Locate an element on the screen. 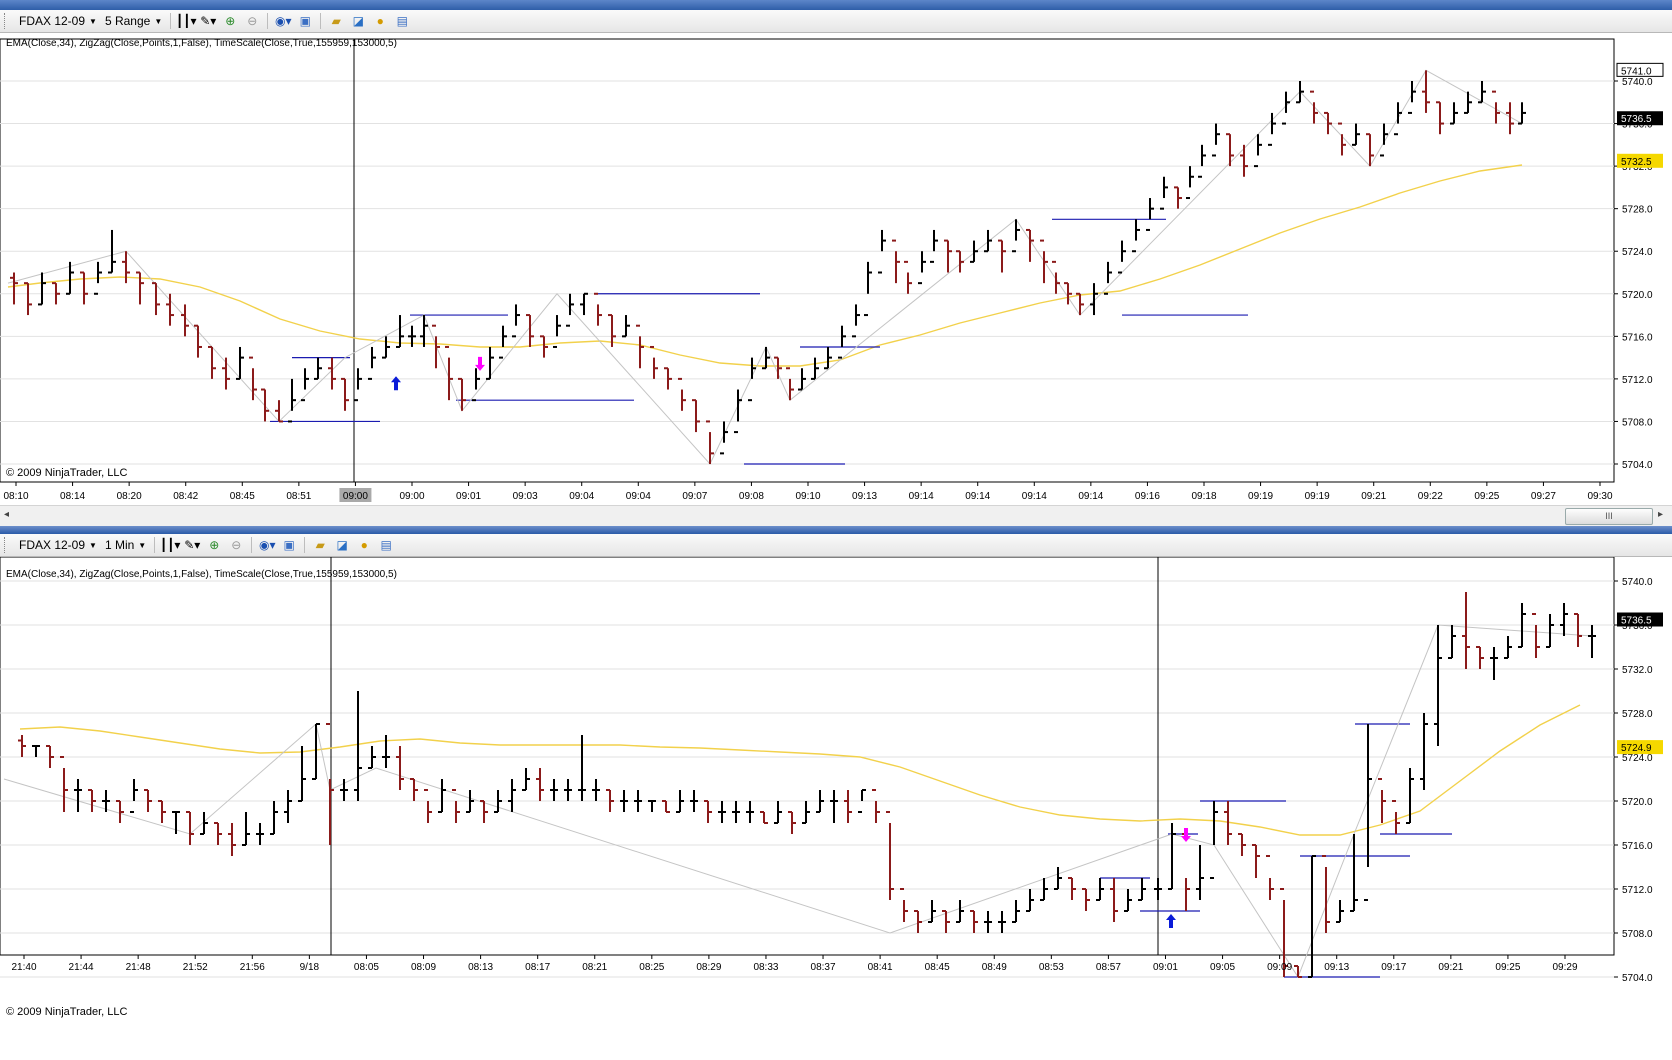 This screenshot has width=1672, height=1060. scroll-thumb: III is located at coordinates (1609, 516).